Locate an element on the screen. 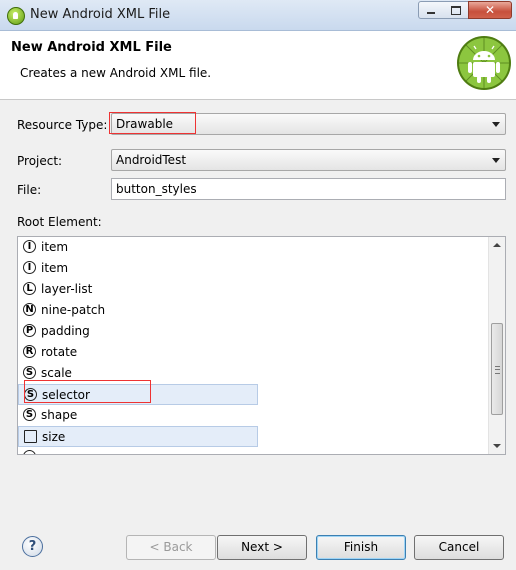 The width and height of the screenshot is (516, 570). scroll-down-icon is located at coordinates (497, 446).